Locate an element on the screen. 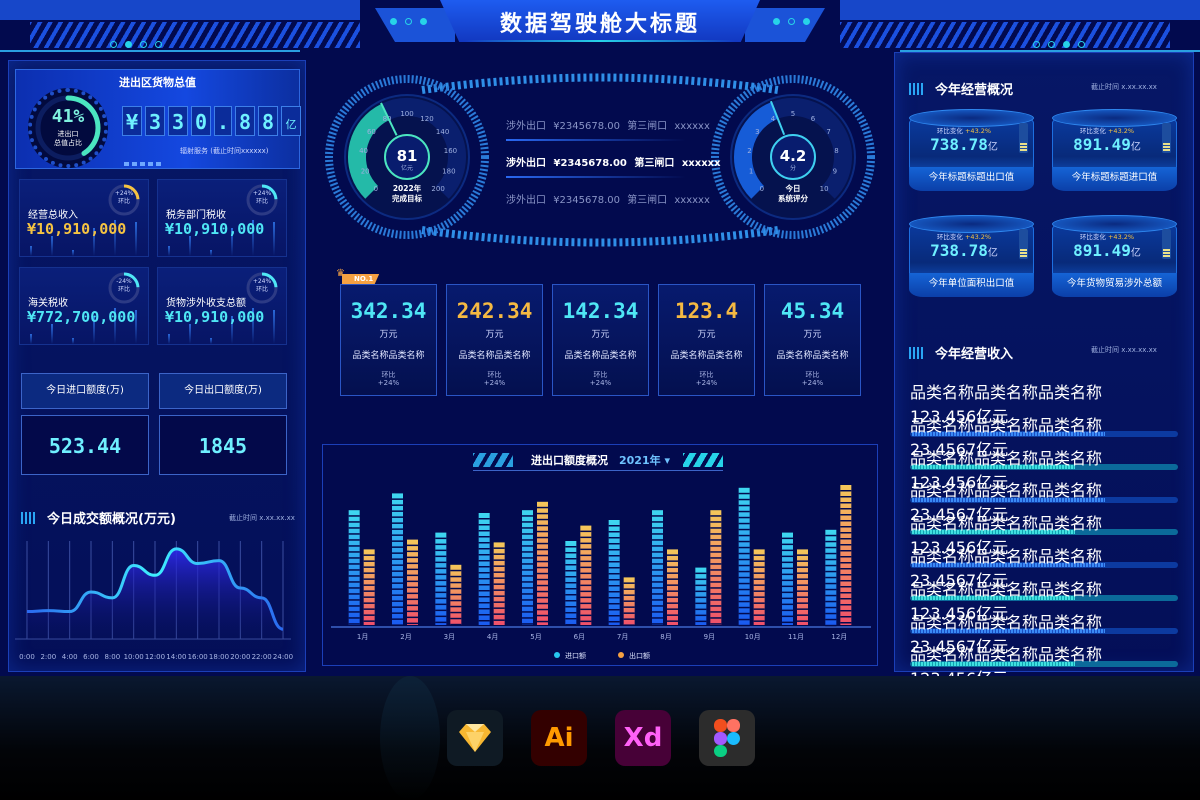 This screenshot has width=1200, height=800. product-card: 45.34 万元 品类名称品类名称 环比 +24% is located at coordinates (812, 340).